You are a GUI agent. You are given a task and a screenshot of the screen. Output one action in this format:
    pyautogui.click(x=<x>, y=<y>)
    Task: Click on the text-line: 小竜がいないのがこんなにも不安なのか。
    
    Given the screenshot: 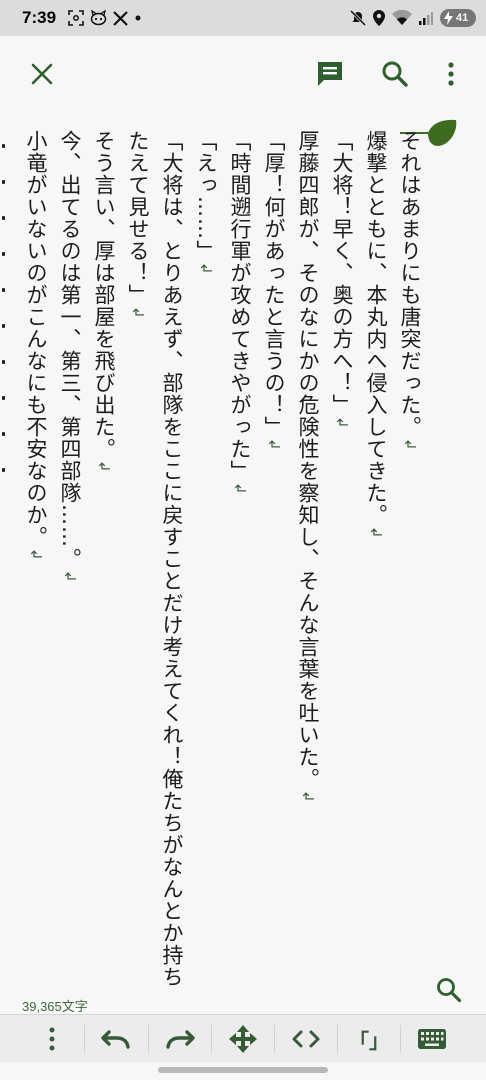 What is the action you would take?
    pyautogui.click(x=36, y=339)
    